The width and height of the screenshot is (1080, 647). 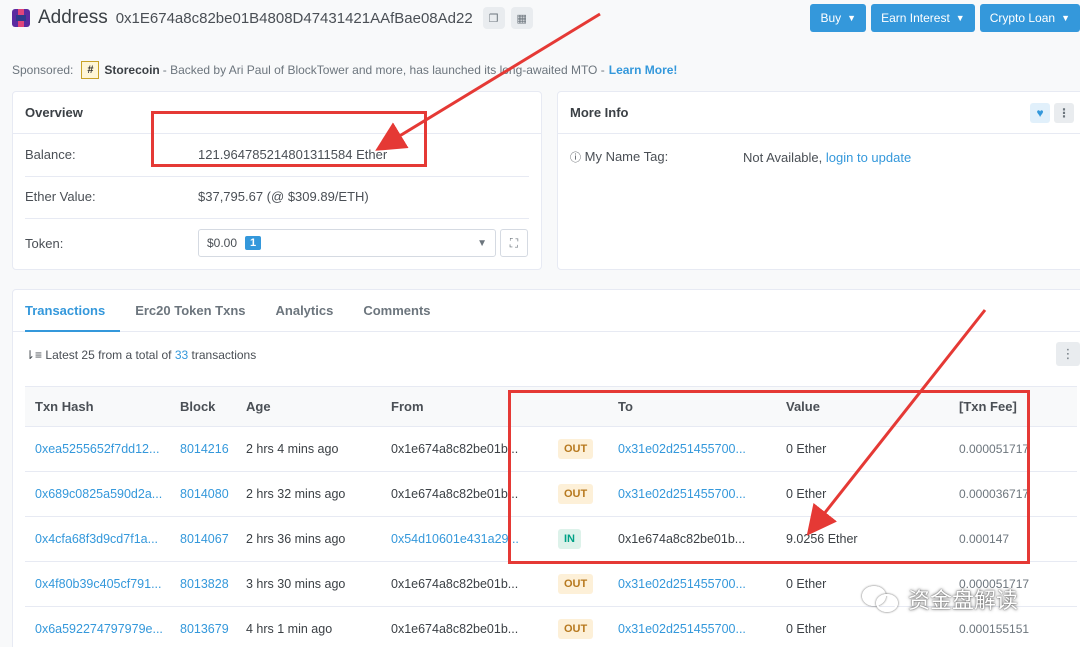 I want to click on block-link: 8014067, so click(x=203, y=539).